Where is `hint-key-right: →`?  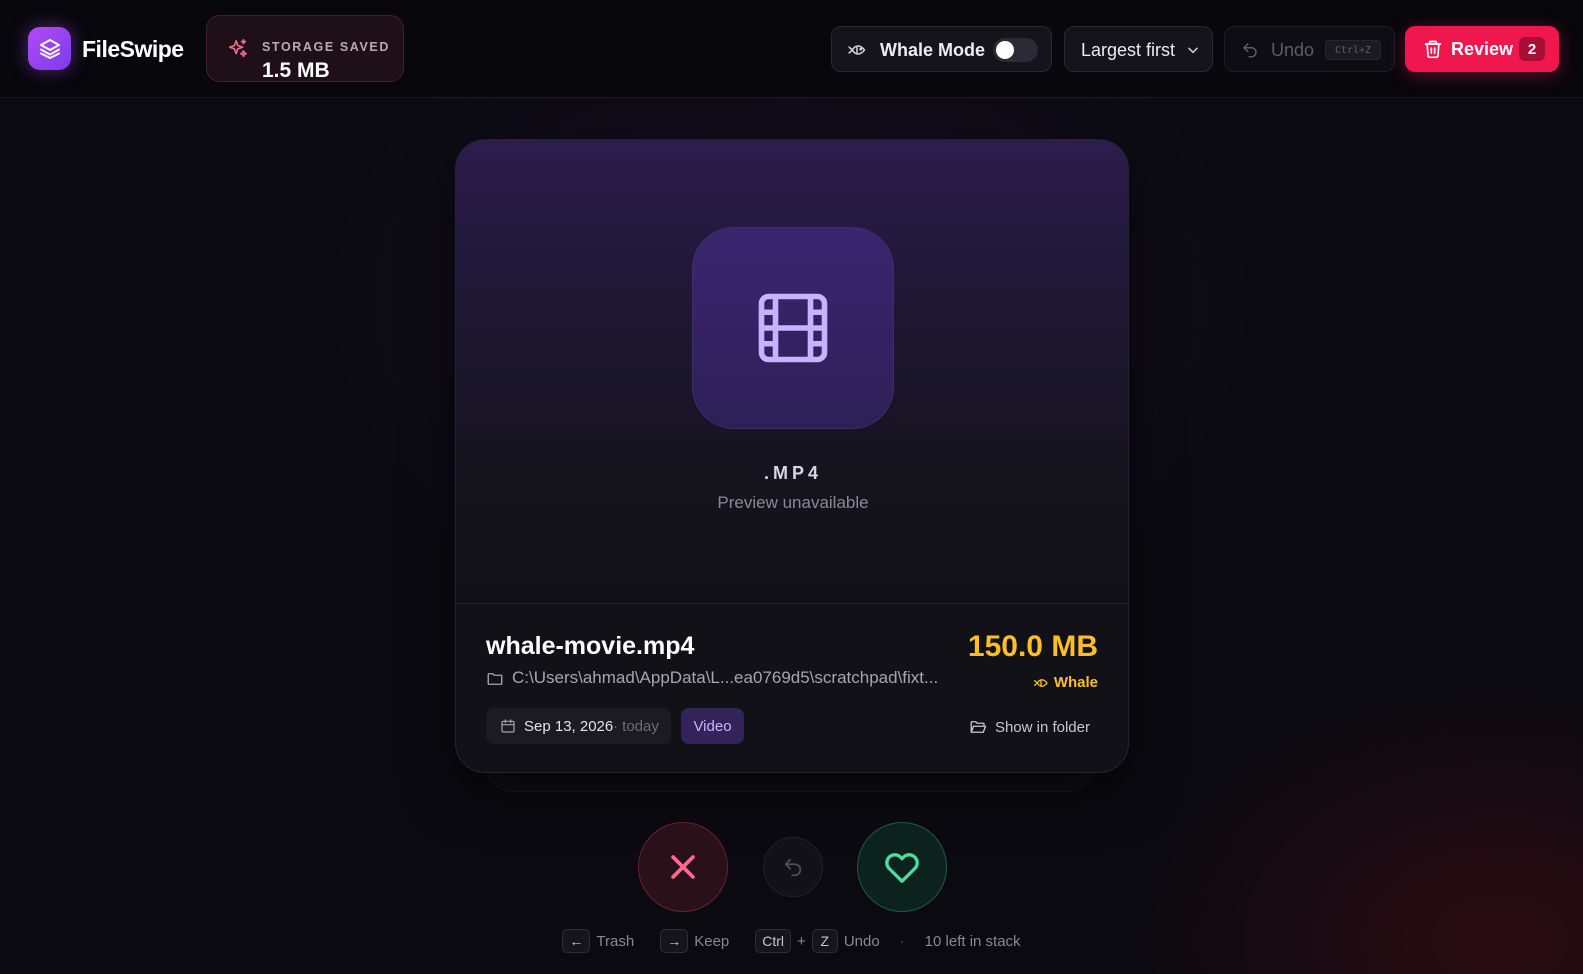 hint-key-right: → is located at coordinates (674, 941).